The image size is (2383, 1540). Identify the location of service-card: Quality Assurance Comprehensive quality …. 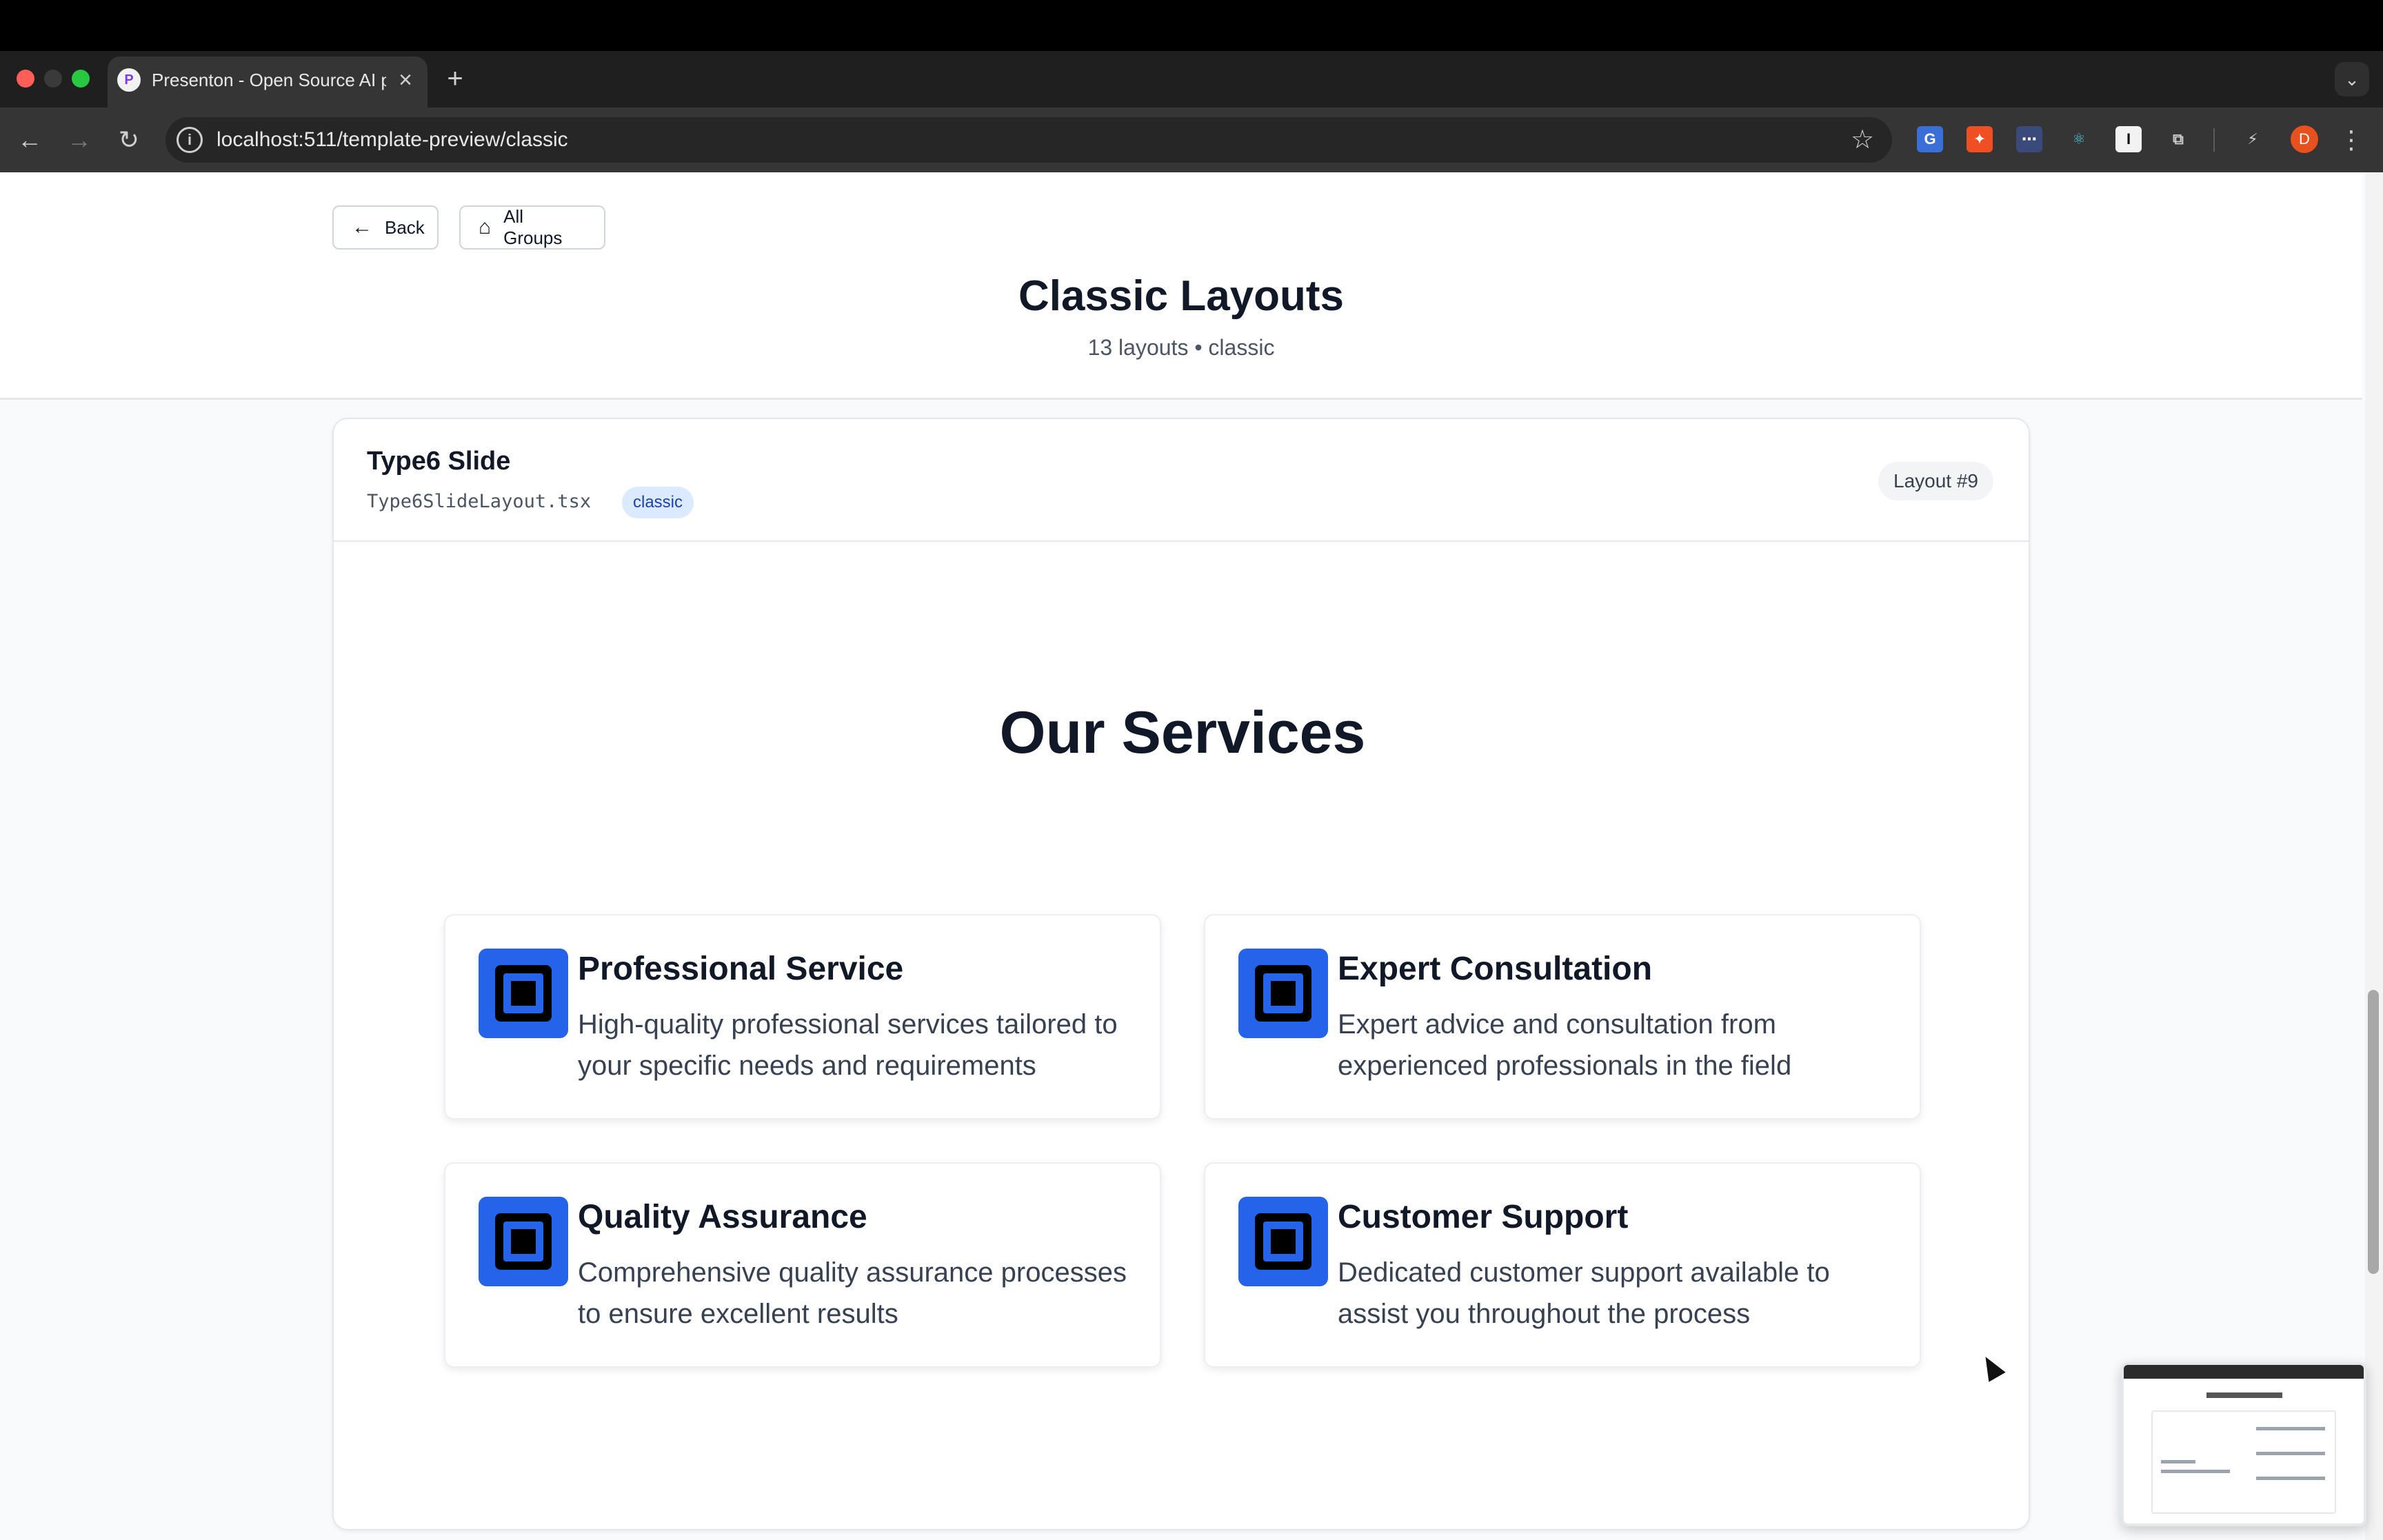
(802, 1265).